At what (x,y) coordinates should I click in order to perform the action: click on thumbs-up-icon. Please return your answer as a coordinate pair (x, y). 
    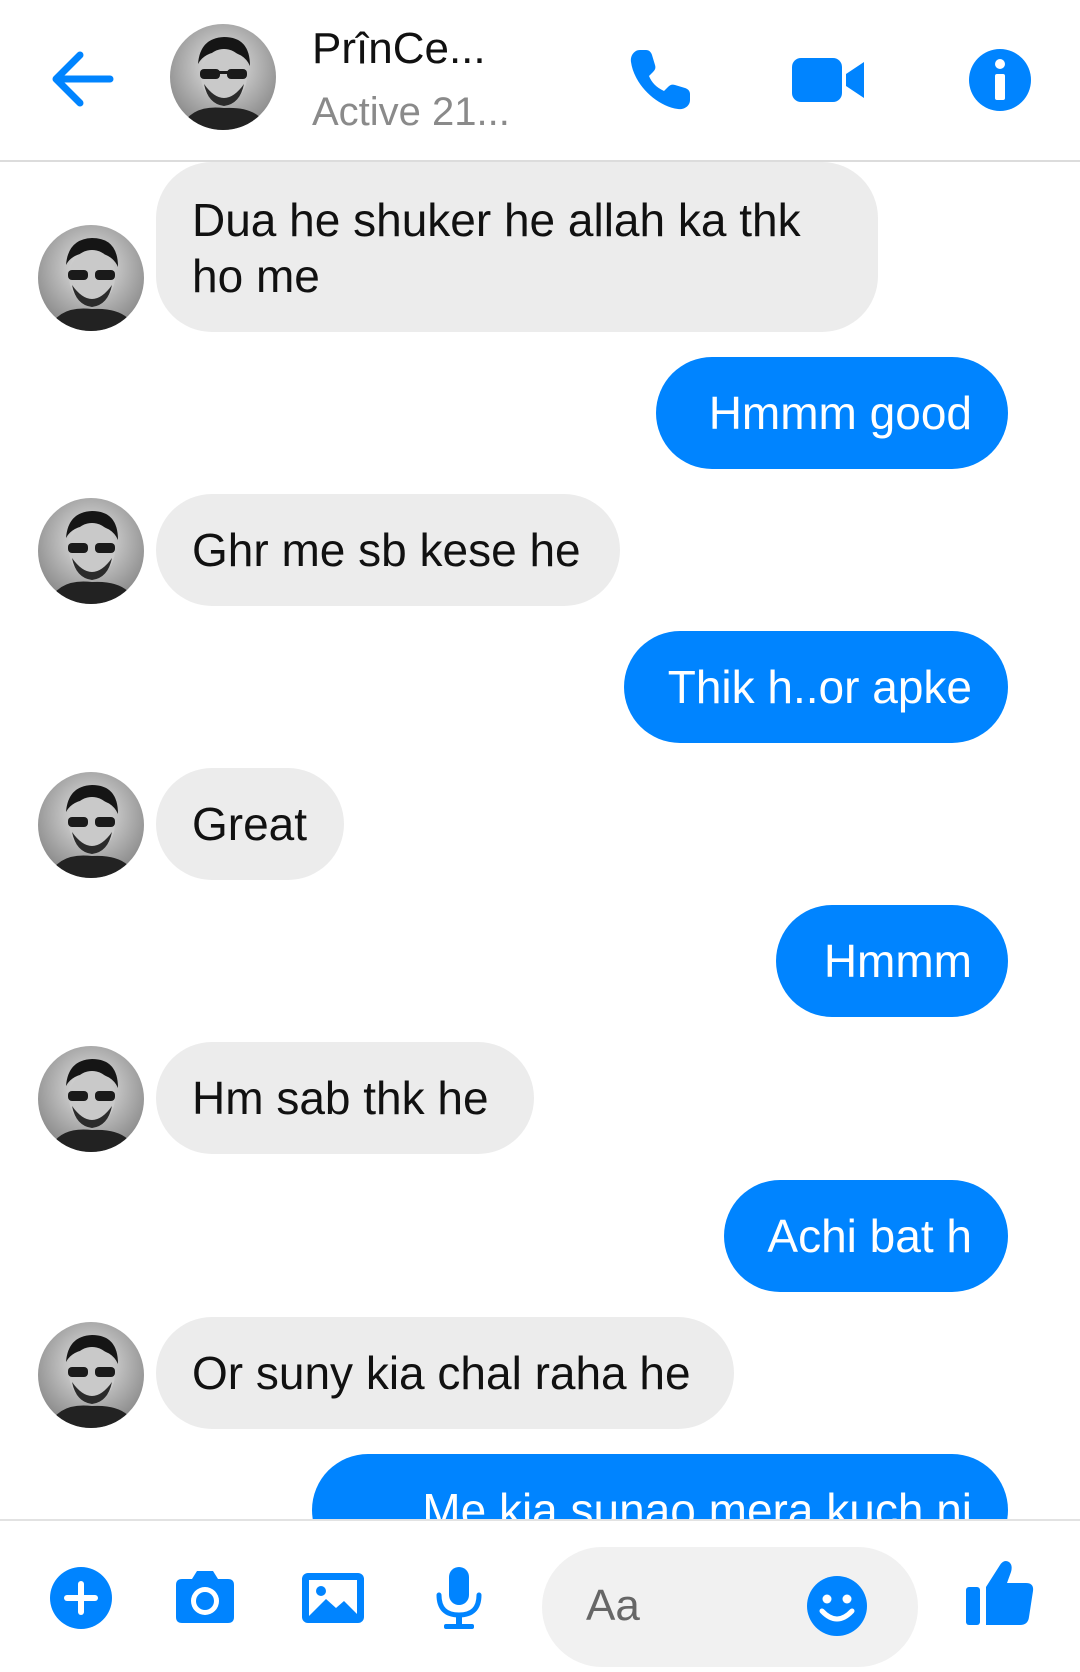
    Looking at the image, I should click on (1000, 1593).